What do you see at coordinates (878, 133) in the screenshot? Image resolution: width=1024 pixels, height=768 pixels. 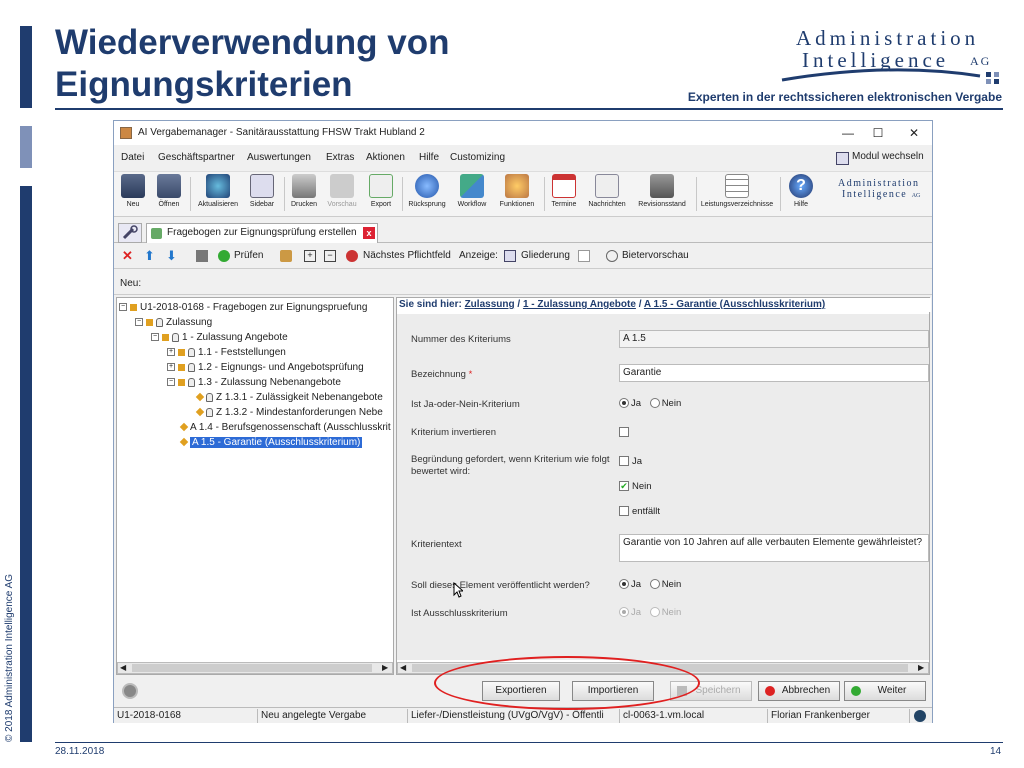 I see `maximize-button: ☐` at bounding box center [878, 133].